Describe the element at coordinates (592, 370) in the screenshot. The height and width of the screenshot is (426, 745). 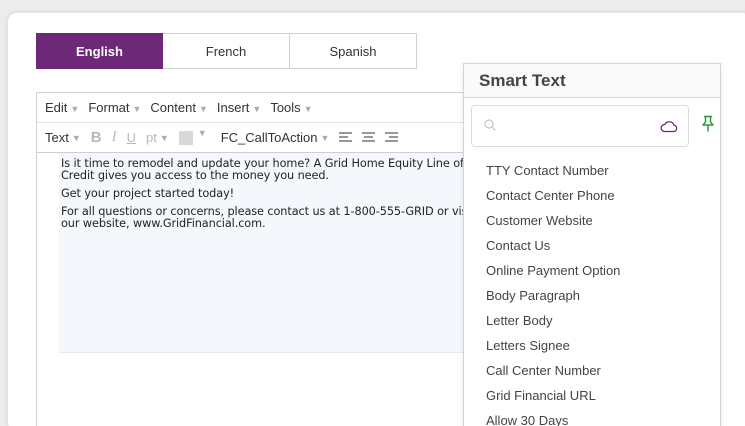
I see `list-item: Call Center Number` at that location.